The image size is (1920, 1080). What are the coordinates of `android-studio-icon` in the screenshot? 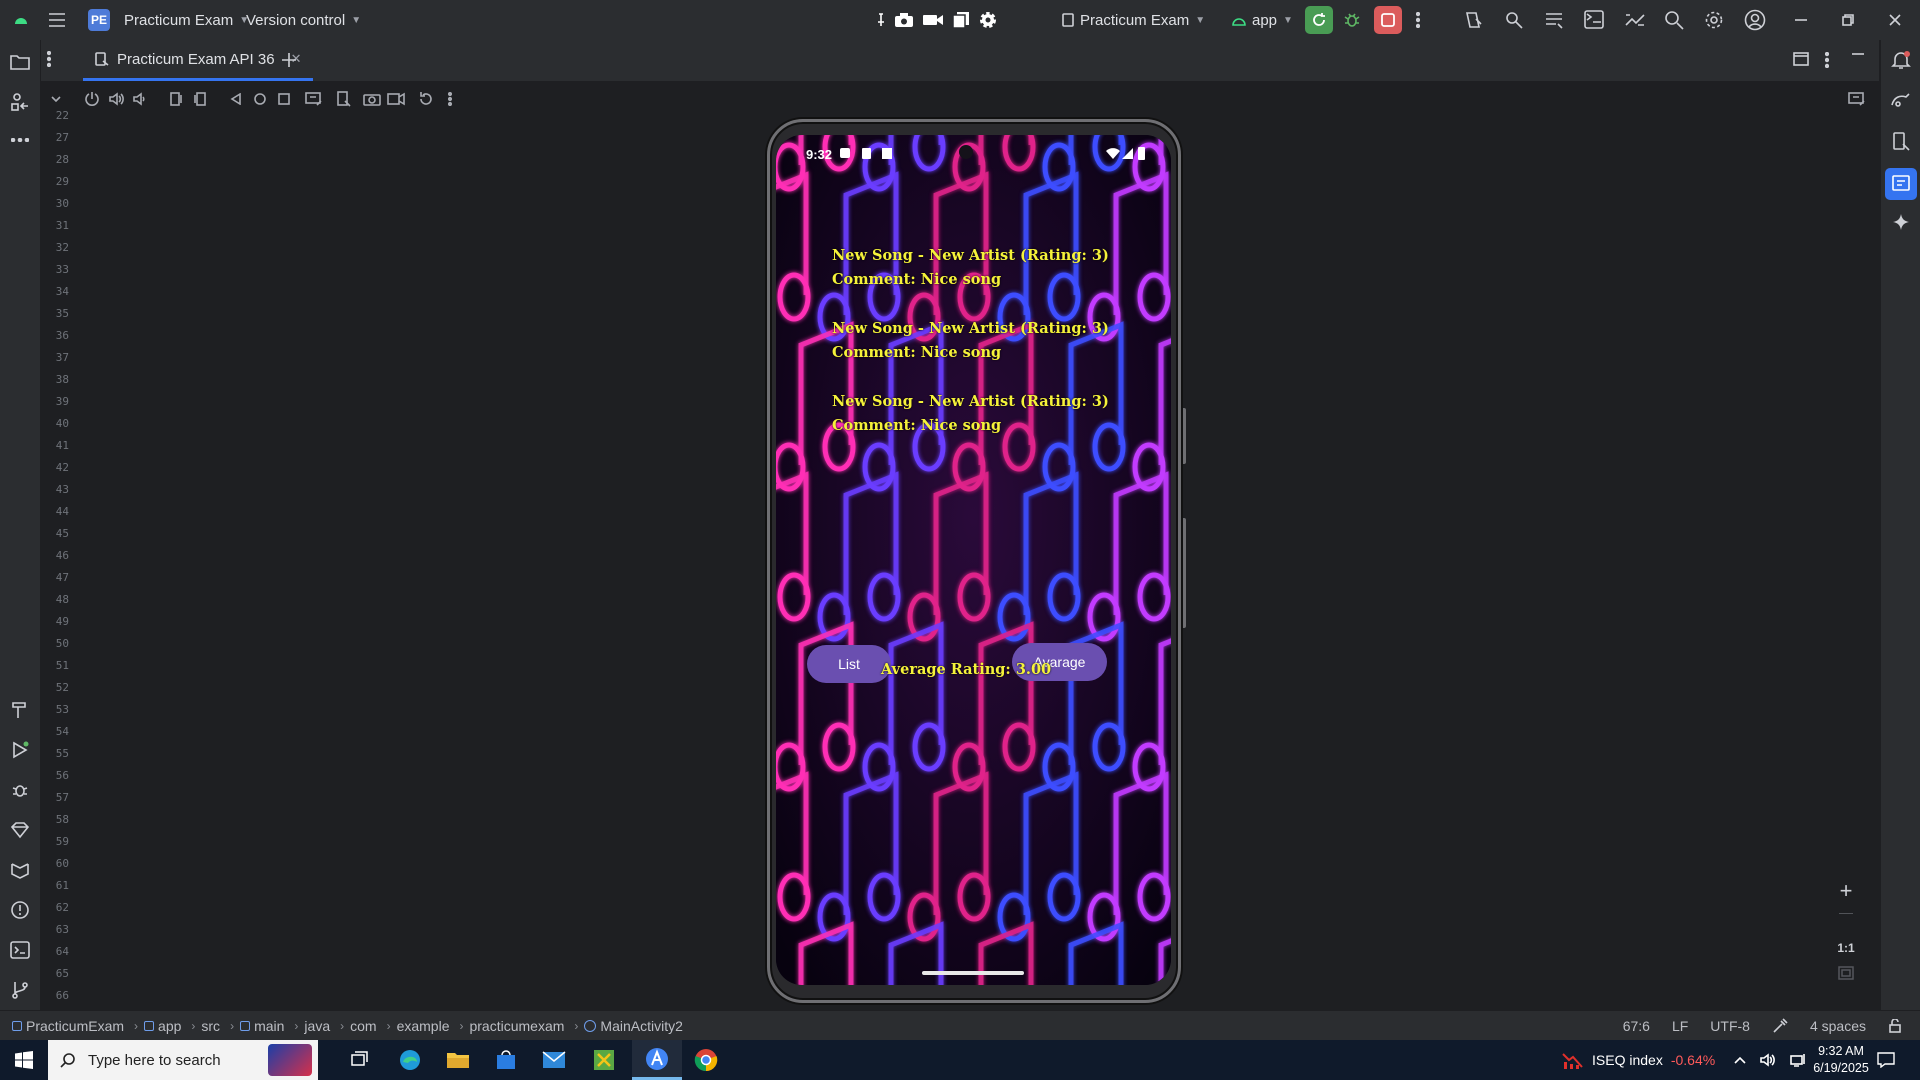 It's located at (657, 1060).